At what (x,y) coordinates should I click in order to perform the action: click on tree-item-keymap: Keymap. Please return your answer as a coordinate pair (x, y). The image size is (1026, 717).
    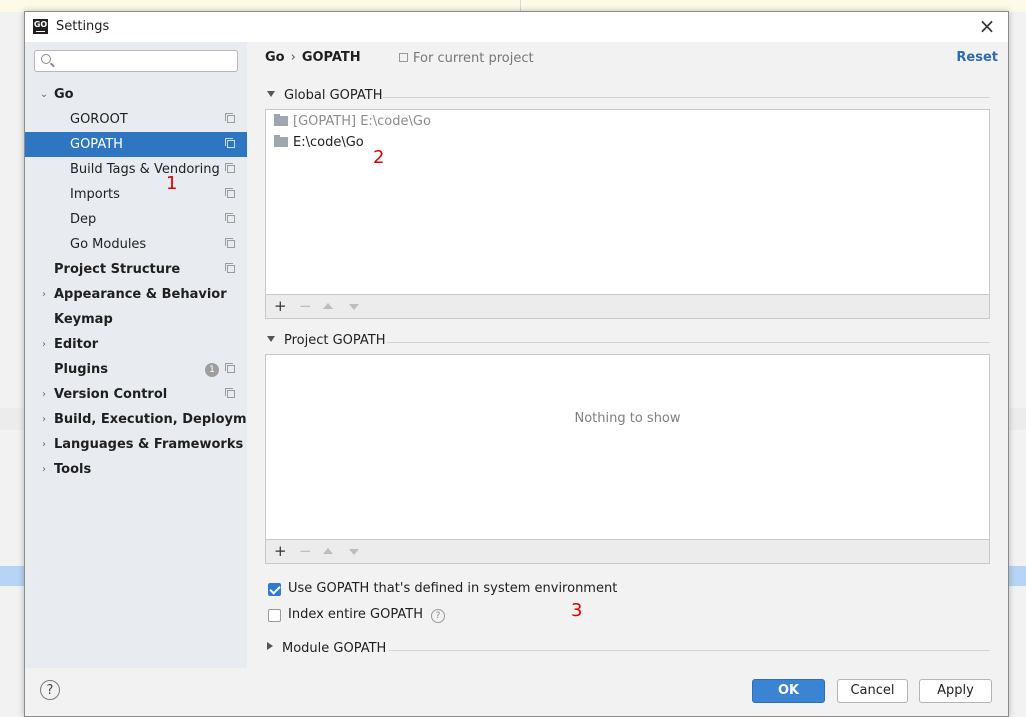
    Looking at the image, I should click on (136, 319).